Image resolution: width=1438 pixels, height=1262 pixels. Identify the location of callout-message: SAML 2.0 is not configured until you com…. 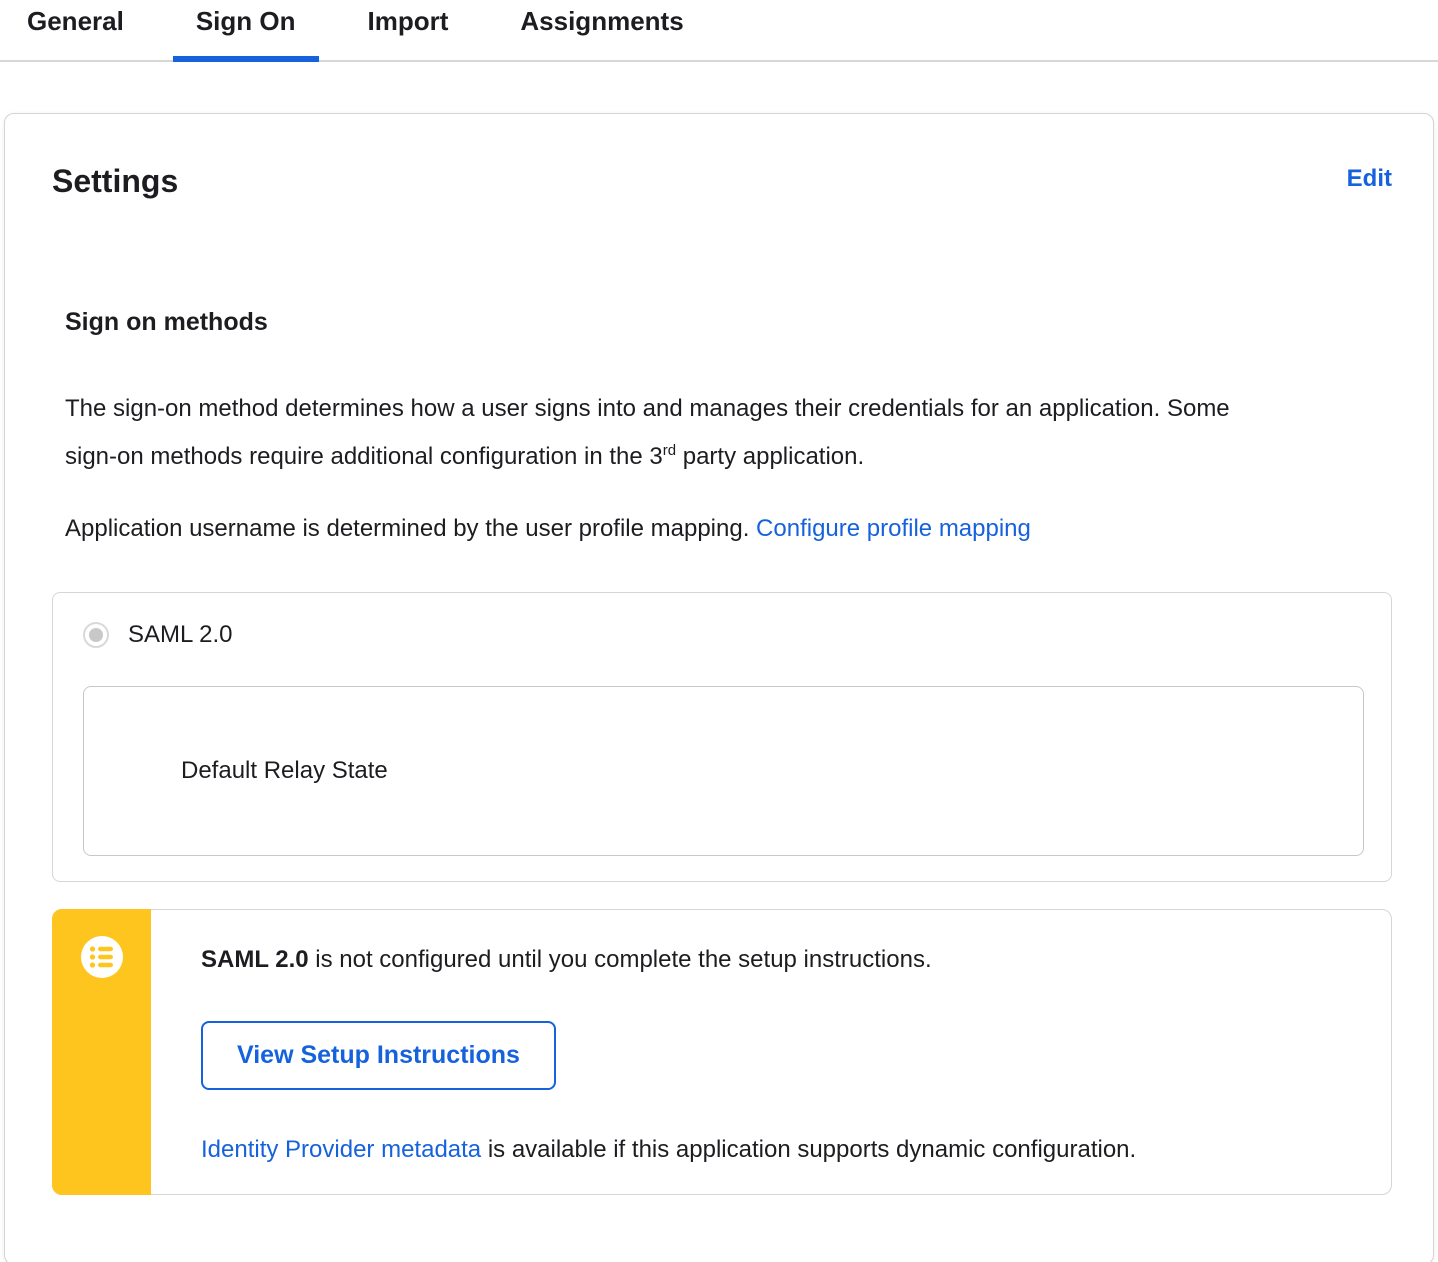
(776, 960).